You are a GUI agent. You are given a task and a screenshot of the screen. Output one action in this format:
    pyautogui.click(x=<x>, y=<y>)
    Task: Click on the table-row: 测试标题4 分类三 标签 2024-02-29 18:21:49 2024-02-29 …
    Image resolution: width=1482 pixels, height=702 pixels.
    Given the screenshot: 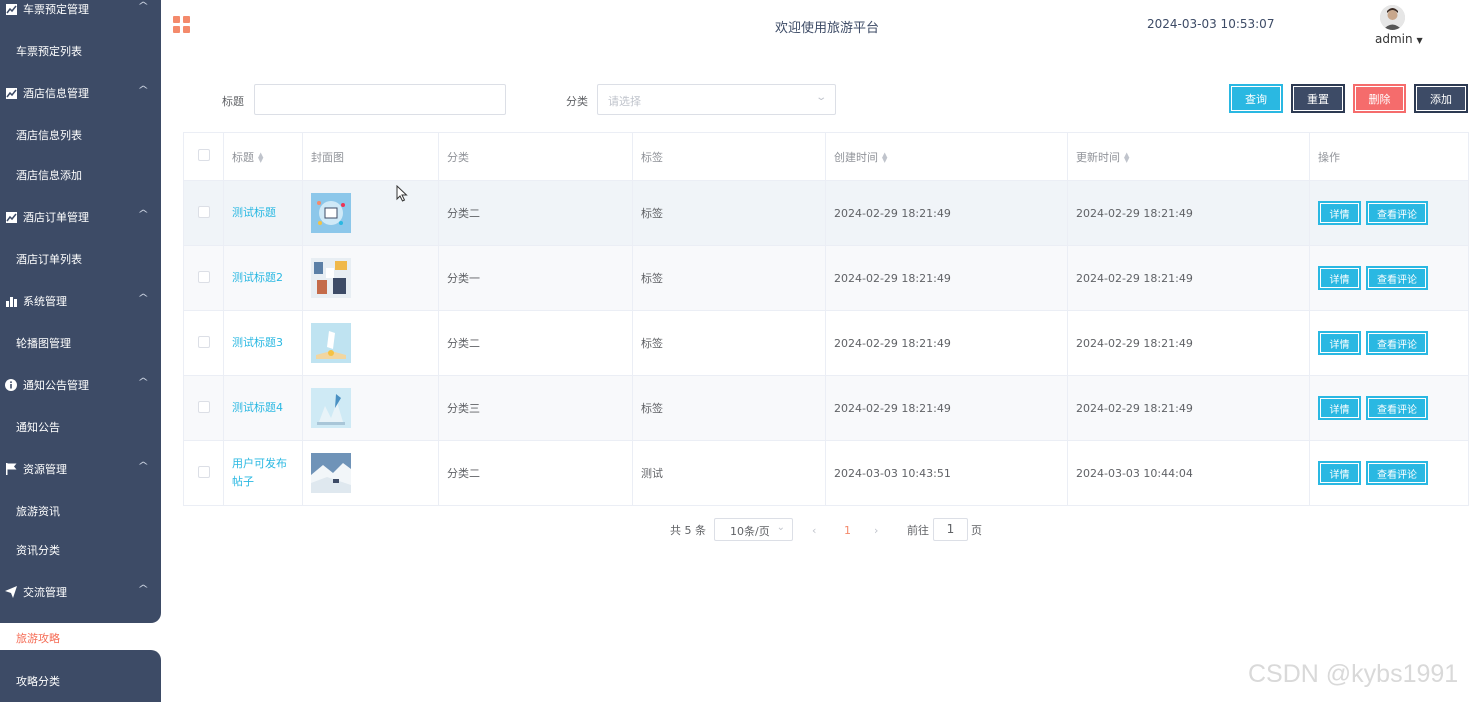 What is the action you would take?
    pyautogui.click(x=826, y=408)
    